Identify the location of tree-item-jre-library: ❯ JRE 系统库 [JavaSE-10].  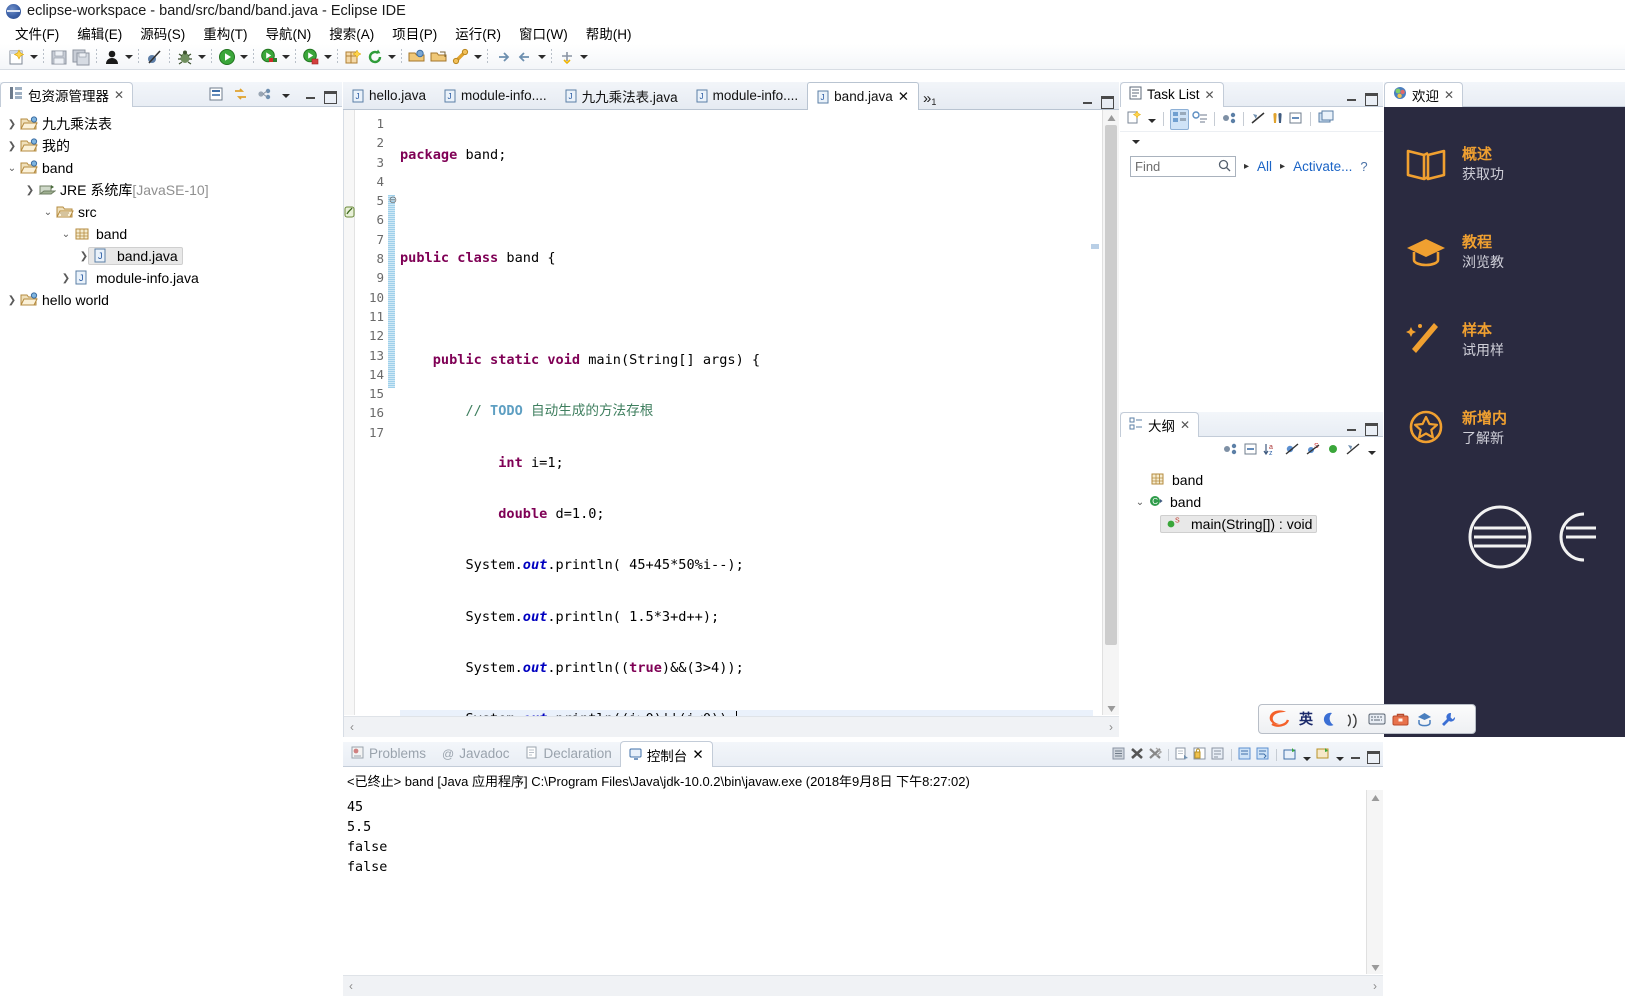
(171, 190).